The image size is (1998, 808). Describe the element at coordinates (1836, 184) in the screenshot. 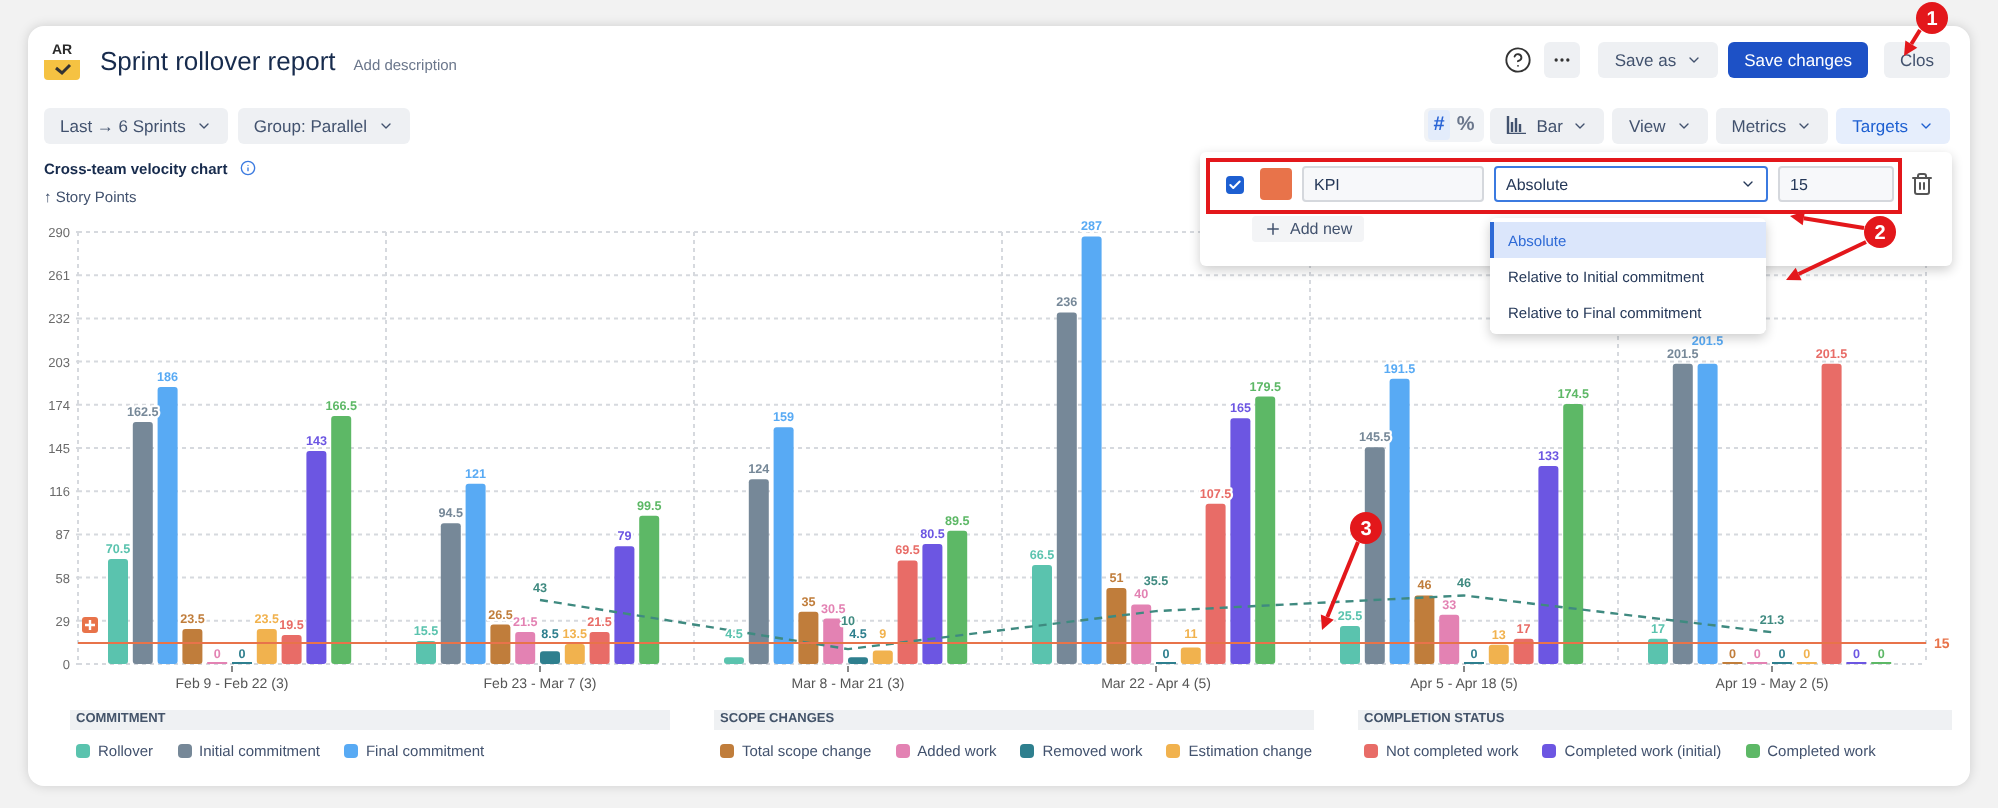

I see `target-value-field: 15` at that location.